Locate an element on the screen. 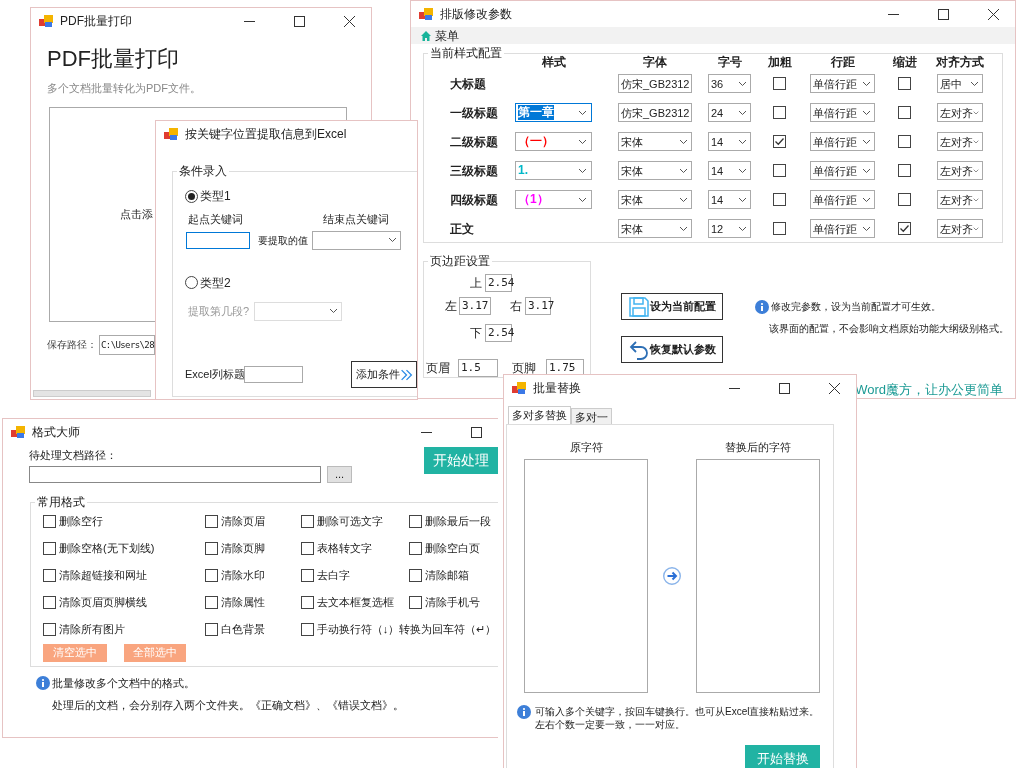 The image size is (1024, 768). column-header: 字体 is located at coordinates (655, 62).